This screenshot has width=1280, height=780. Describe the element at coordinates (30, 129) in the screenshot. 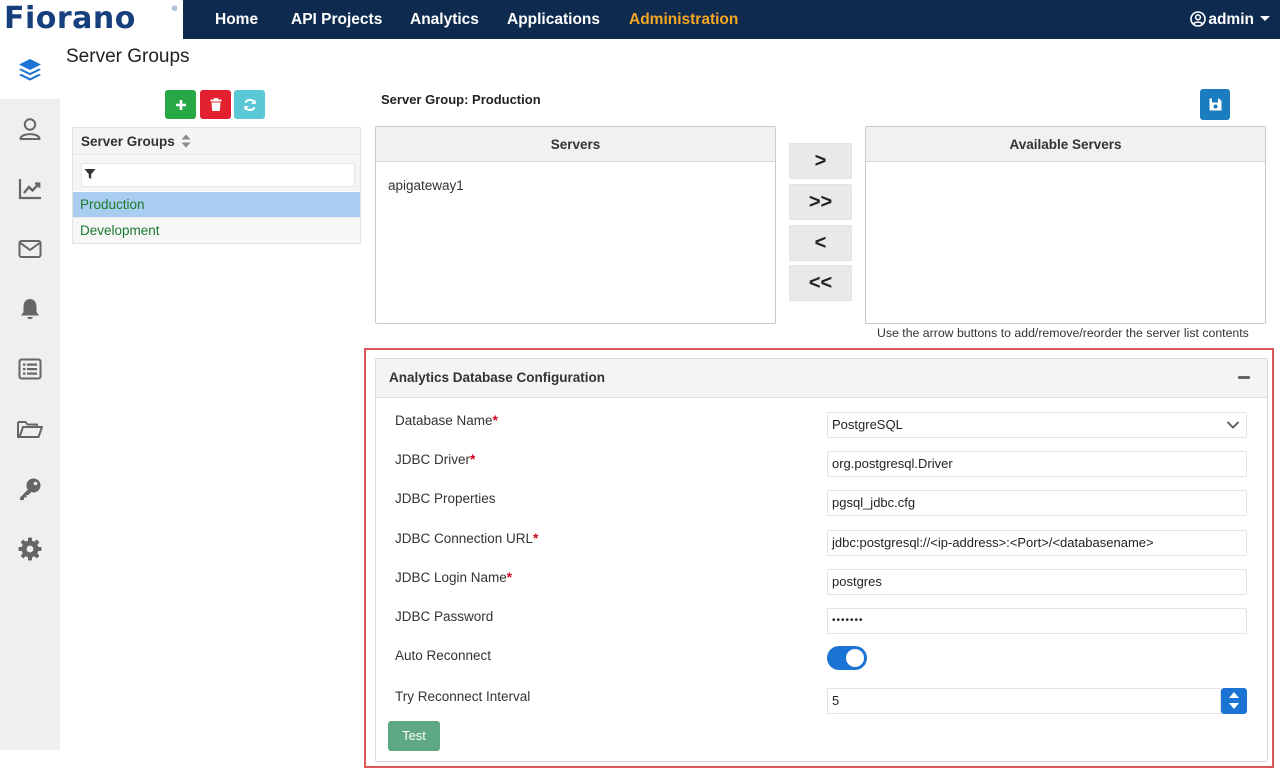

I see `user-icon` at that location.